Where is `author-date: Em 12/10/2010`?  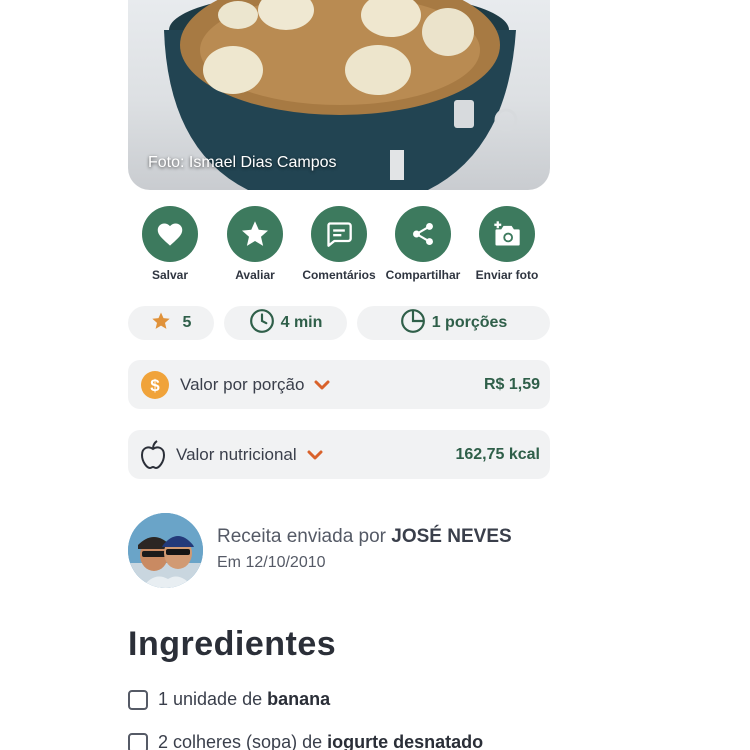
author-date: Em 12/10/2010 is located at coordinates (271, 562).